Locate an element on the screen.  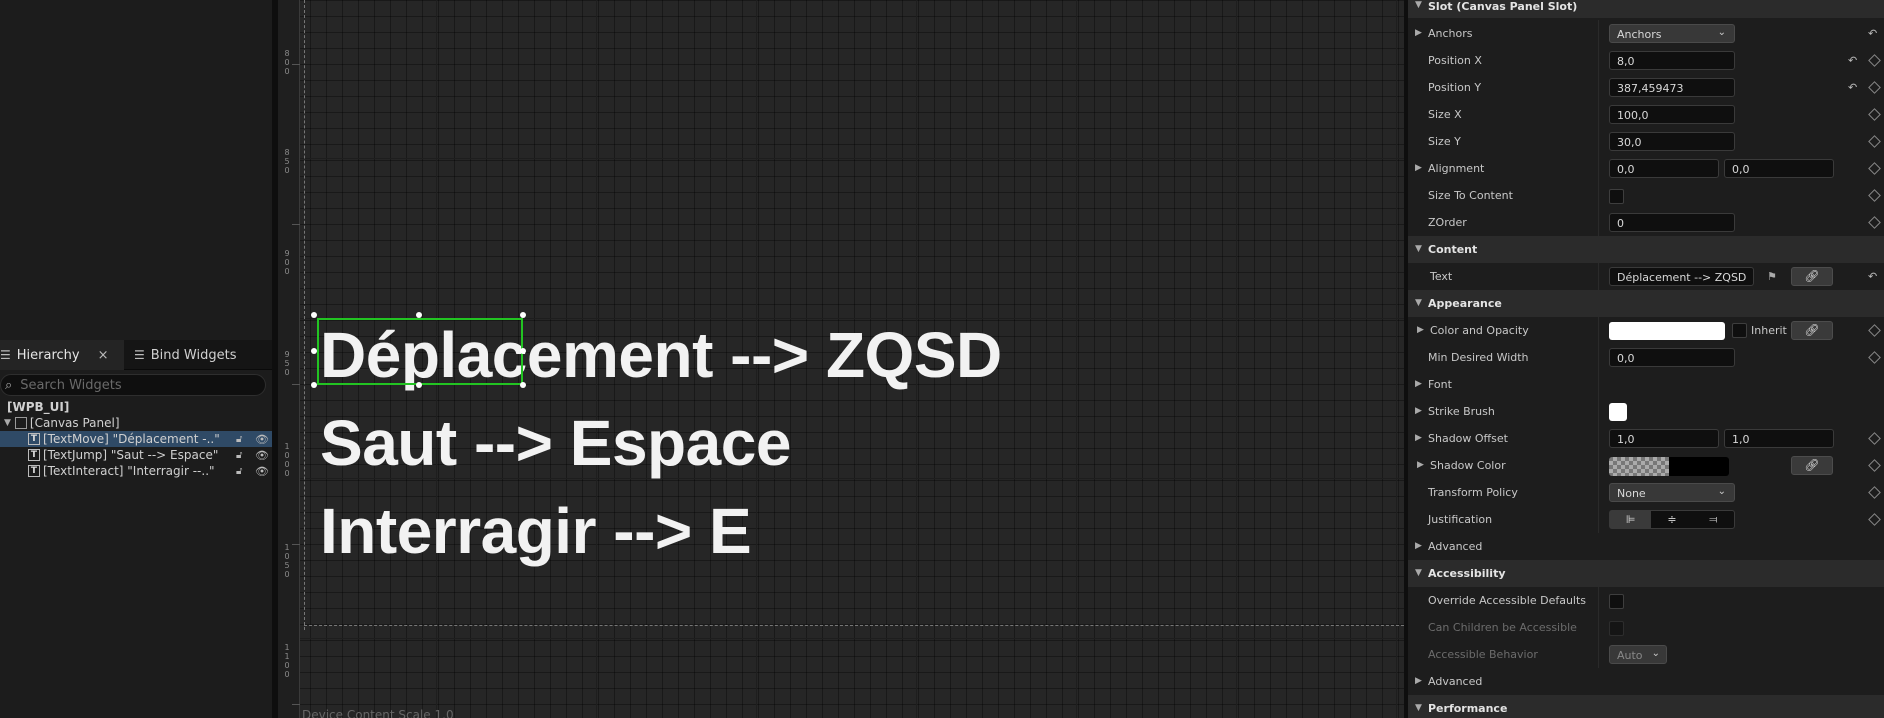
section-accessibility: ▼ Accessibility is located at coordinates (1646, 573).